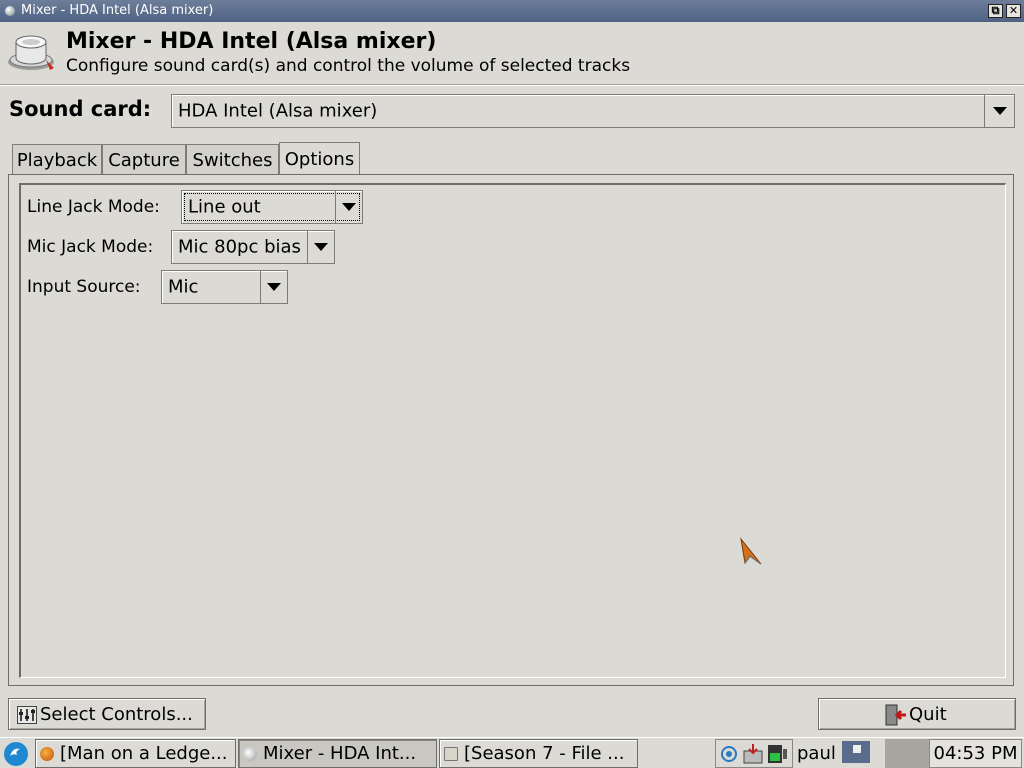 This screenshot has width=1024, height=768. Describe the element at coordinates (93, 207) in the screenshot. I see `line-jack-mode-label: Line Jack Mode:` at that location.